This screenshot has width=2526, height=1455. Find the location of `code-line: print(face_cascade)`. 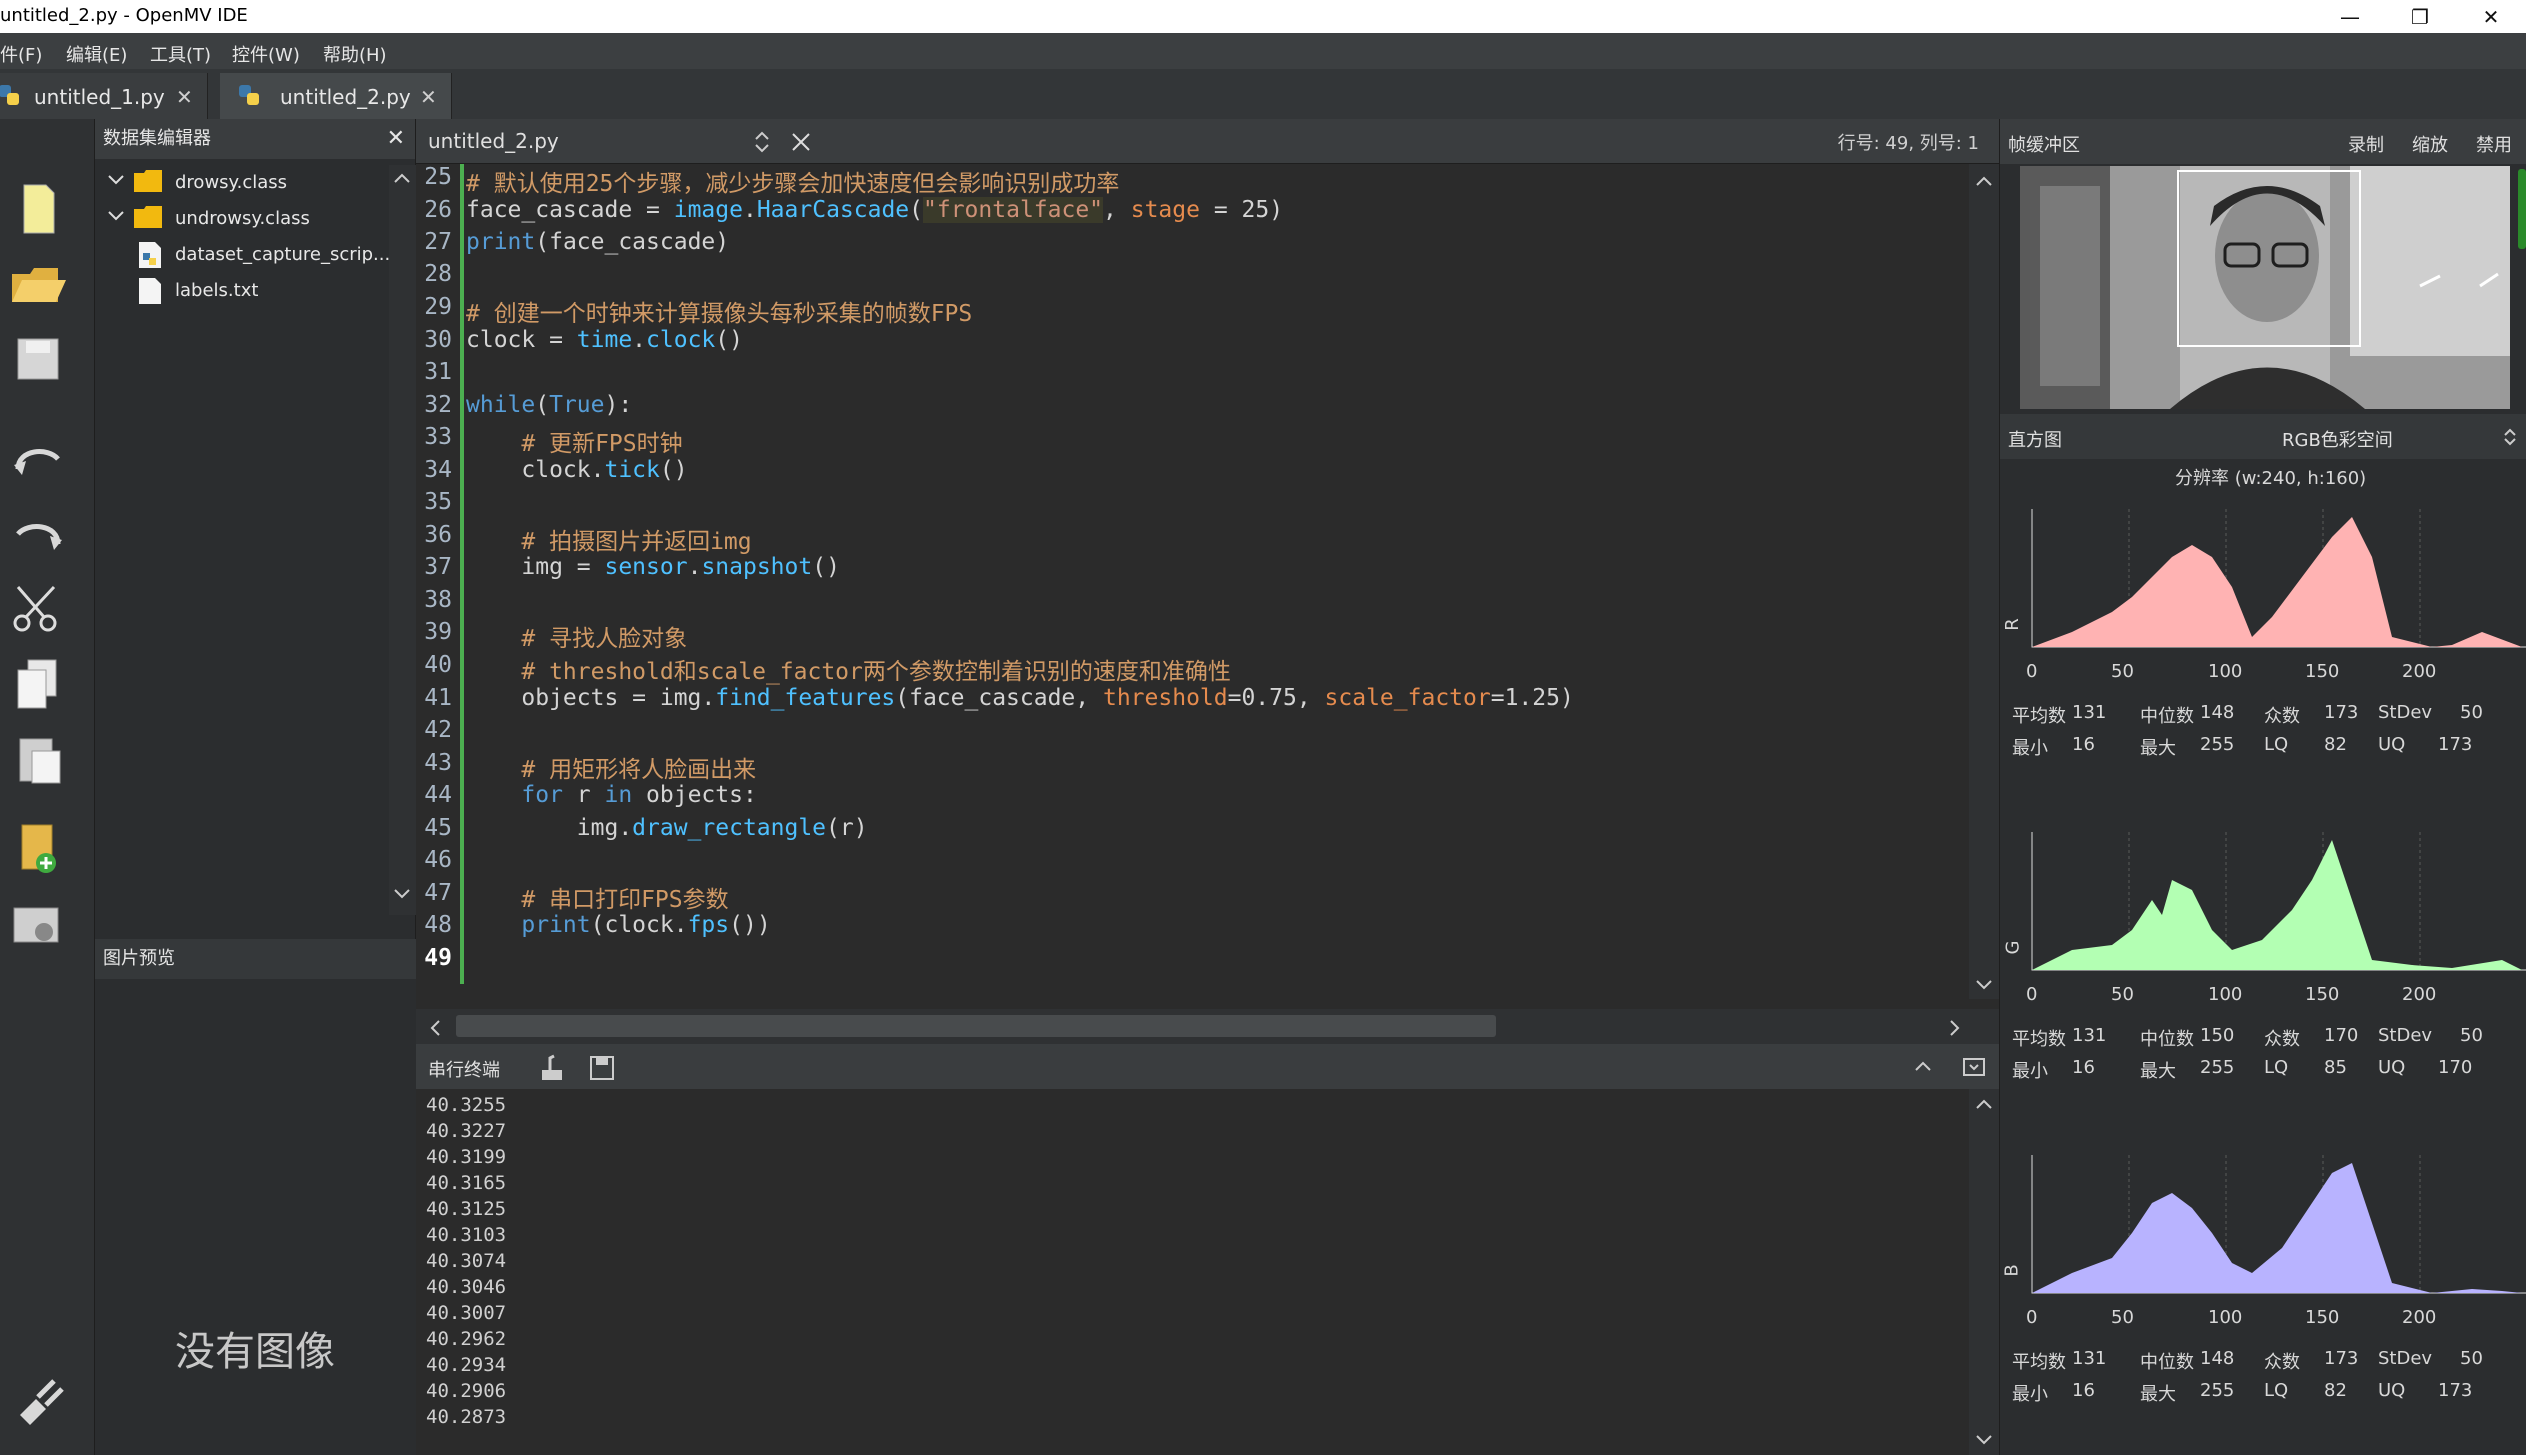

code-line: print(face_cascade) is located at coordinates (598, 242).